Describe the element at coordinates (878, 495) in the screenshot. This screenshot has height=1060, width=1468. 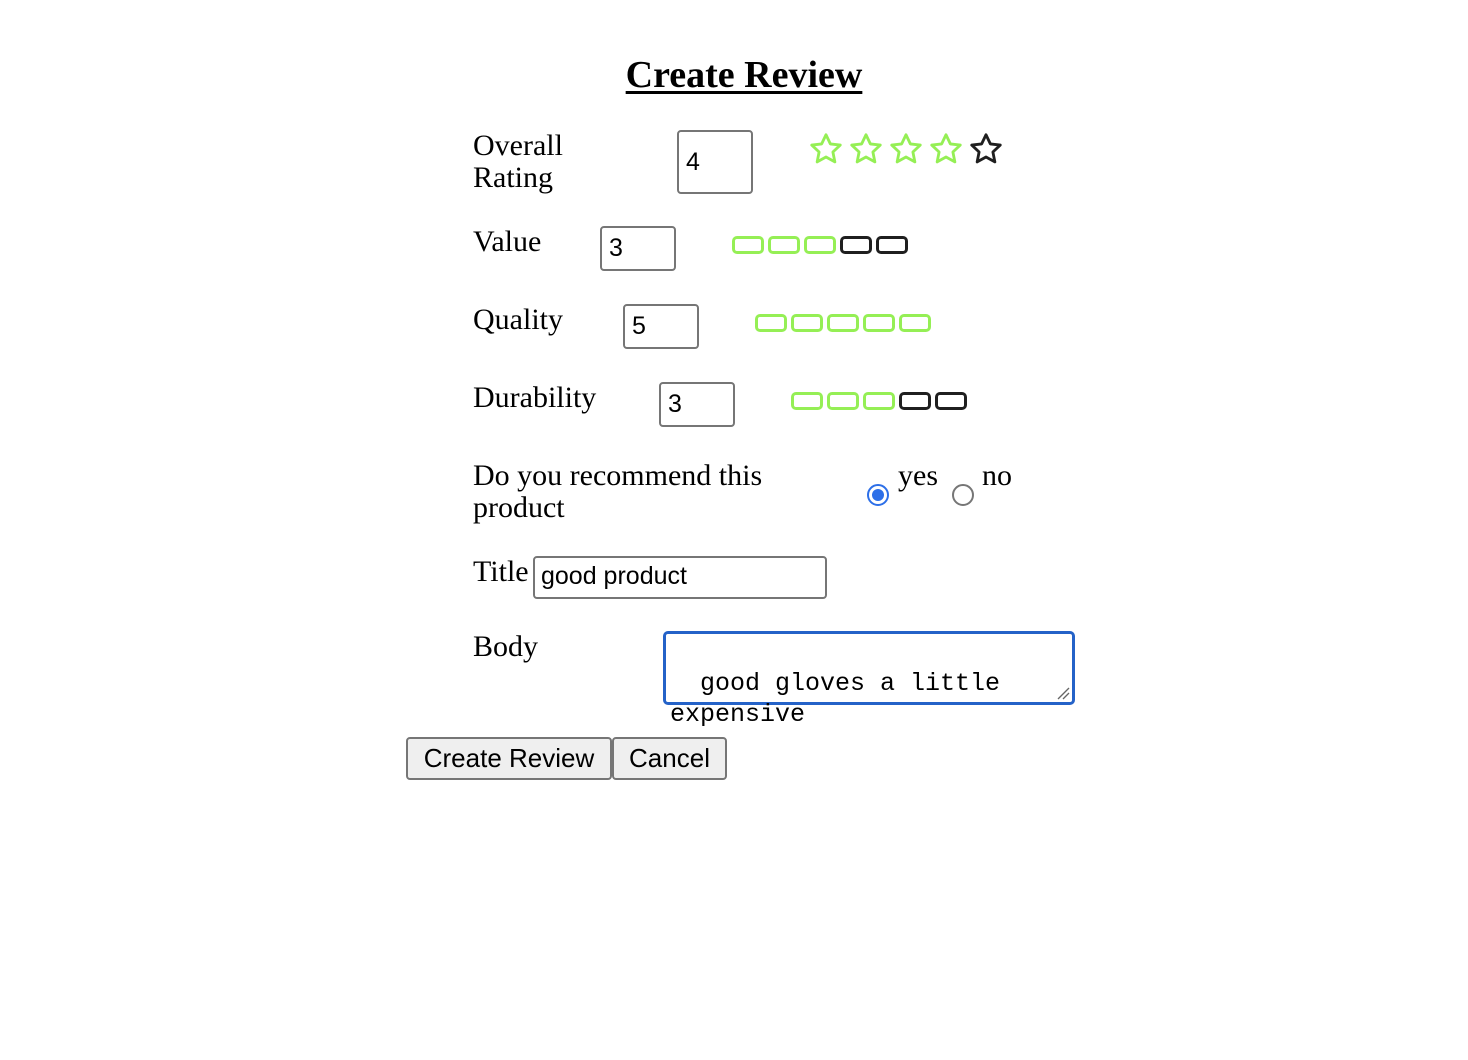
I see `recommend-yes-radio` at that location.